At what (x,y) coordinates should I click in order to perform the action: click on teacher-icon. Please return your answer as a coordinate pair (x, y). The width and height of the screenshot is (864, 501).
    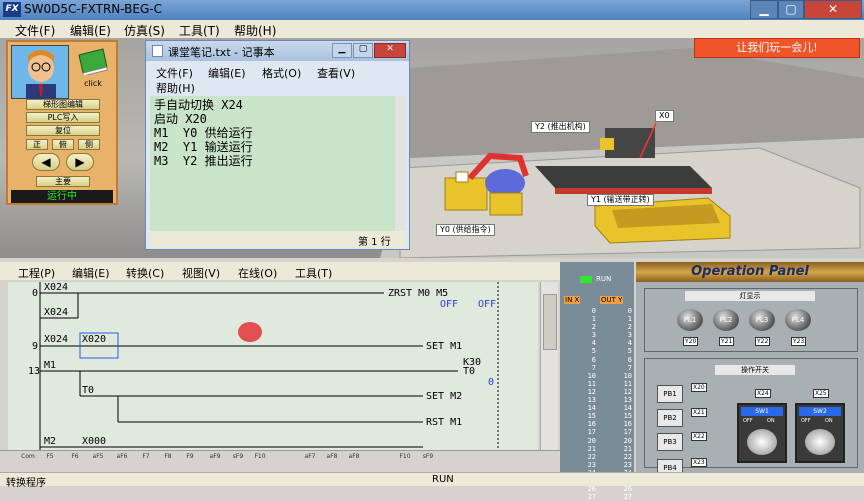
    Looking at the image, I should click on (41, 75).